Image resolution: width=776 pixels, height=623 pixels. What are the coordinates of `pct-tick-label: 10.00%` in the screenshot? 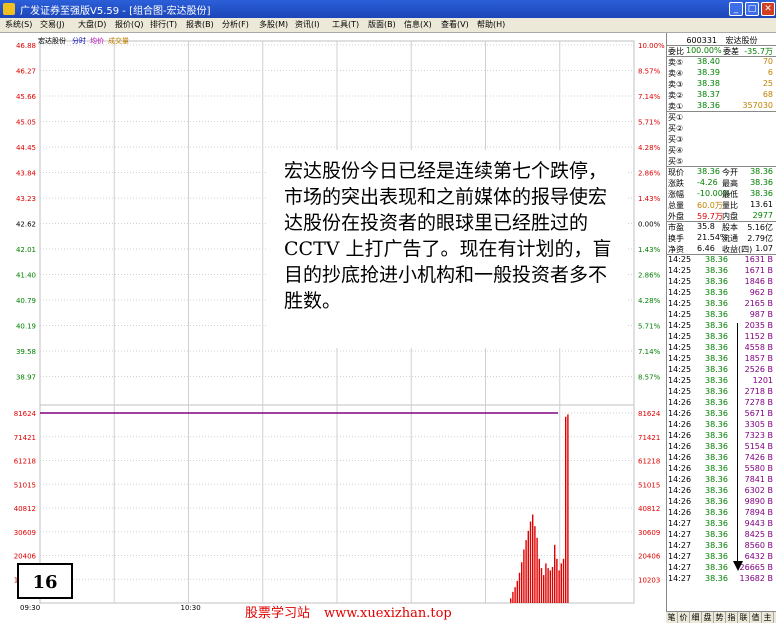 It's located at (651, 46).